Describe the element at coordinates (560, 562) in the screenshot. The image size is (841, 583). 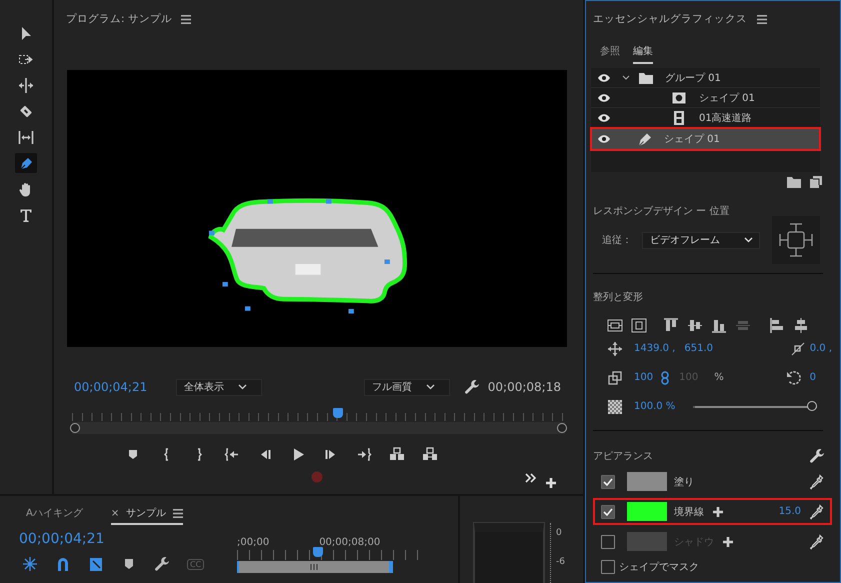
I see `meter-scale-label: -6` at that location.